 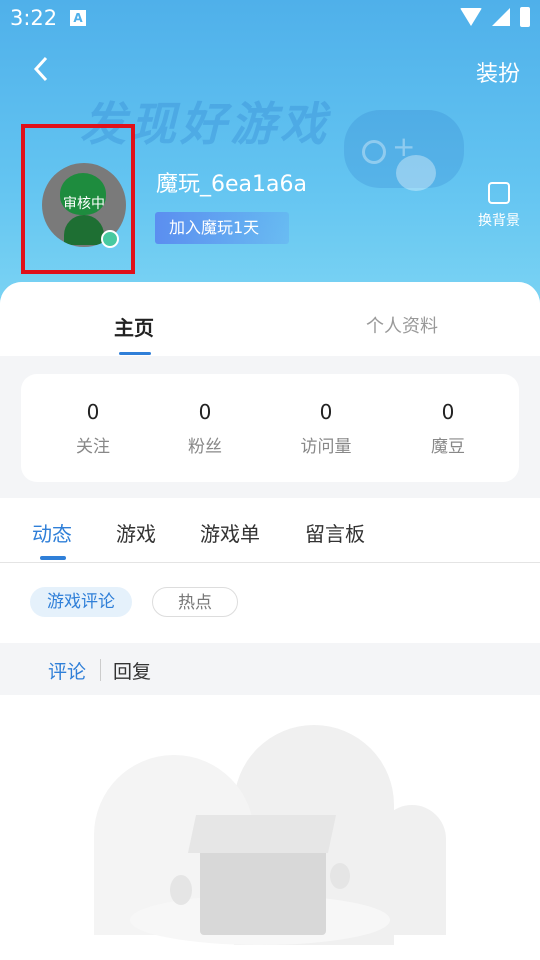 I want to click on background-icon, so click(x=499, y=193).